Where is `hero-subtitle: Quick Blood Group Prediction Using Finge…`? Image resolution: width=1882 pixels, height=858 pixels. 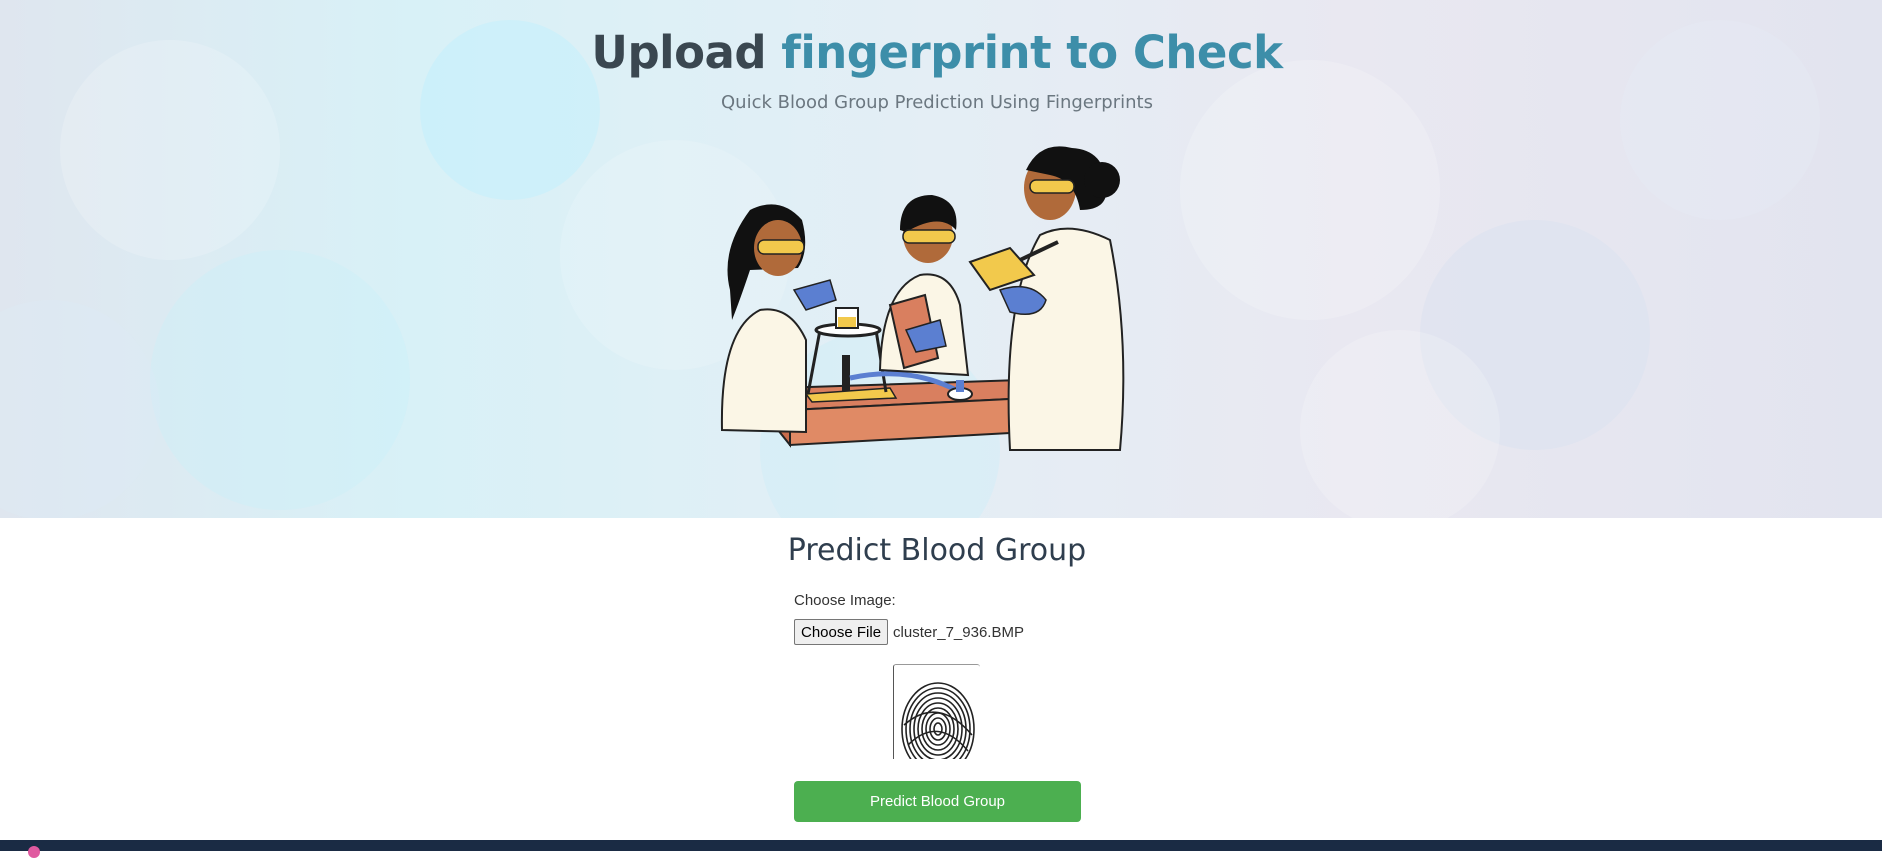
hero-subtitle: Quick Blood Group Prediction Using Finge… is located at coordinates (937, 102).